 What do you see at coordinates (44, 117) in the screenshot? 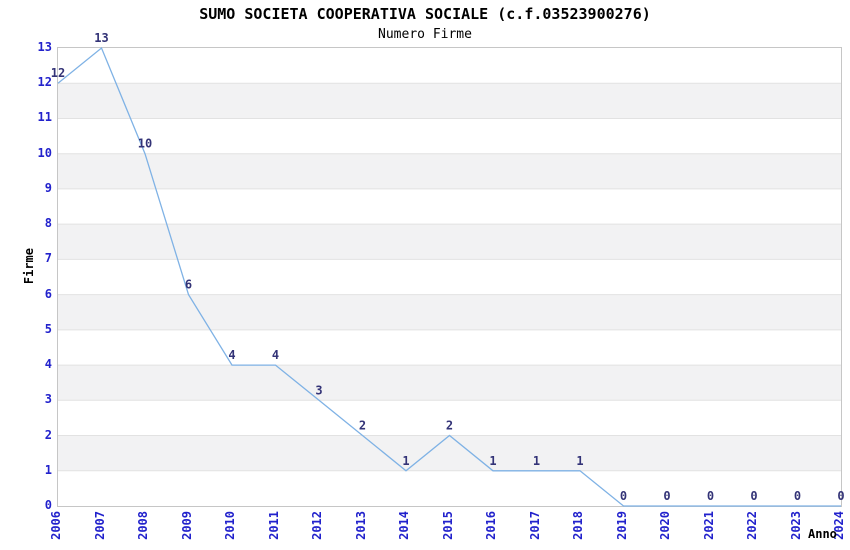
I see `y-tick-label: 11` at bounding box center [44, 117].